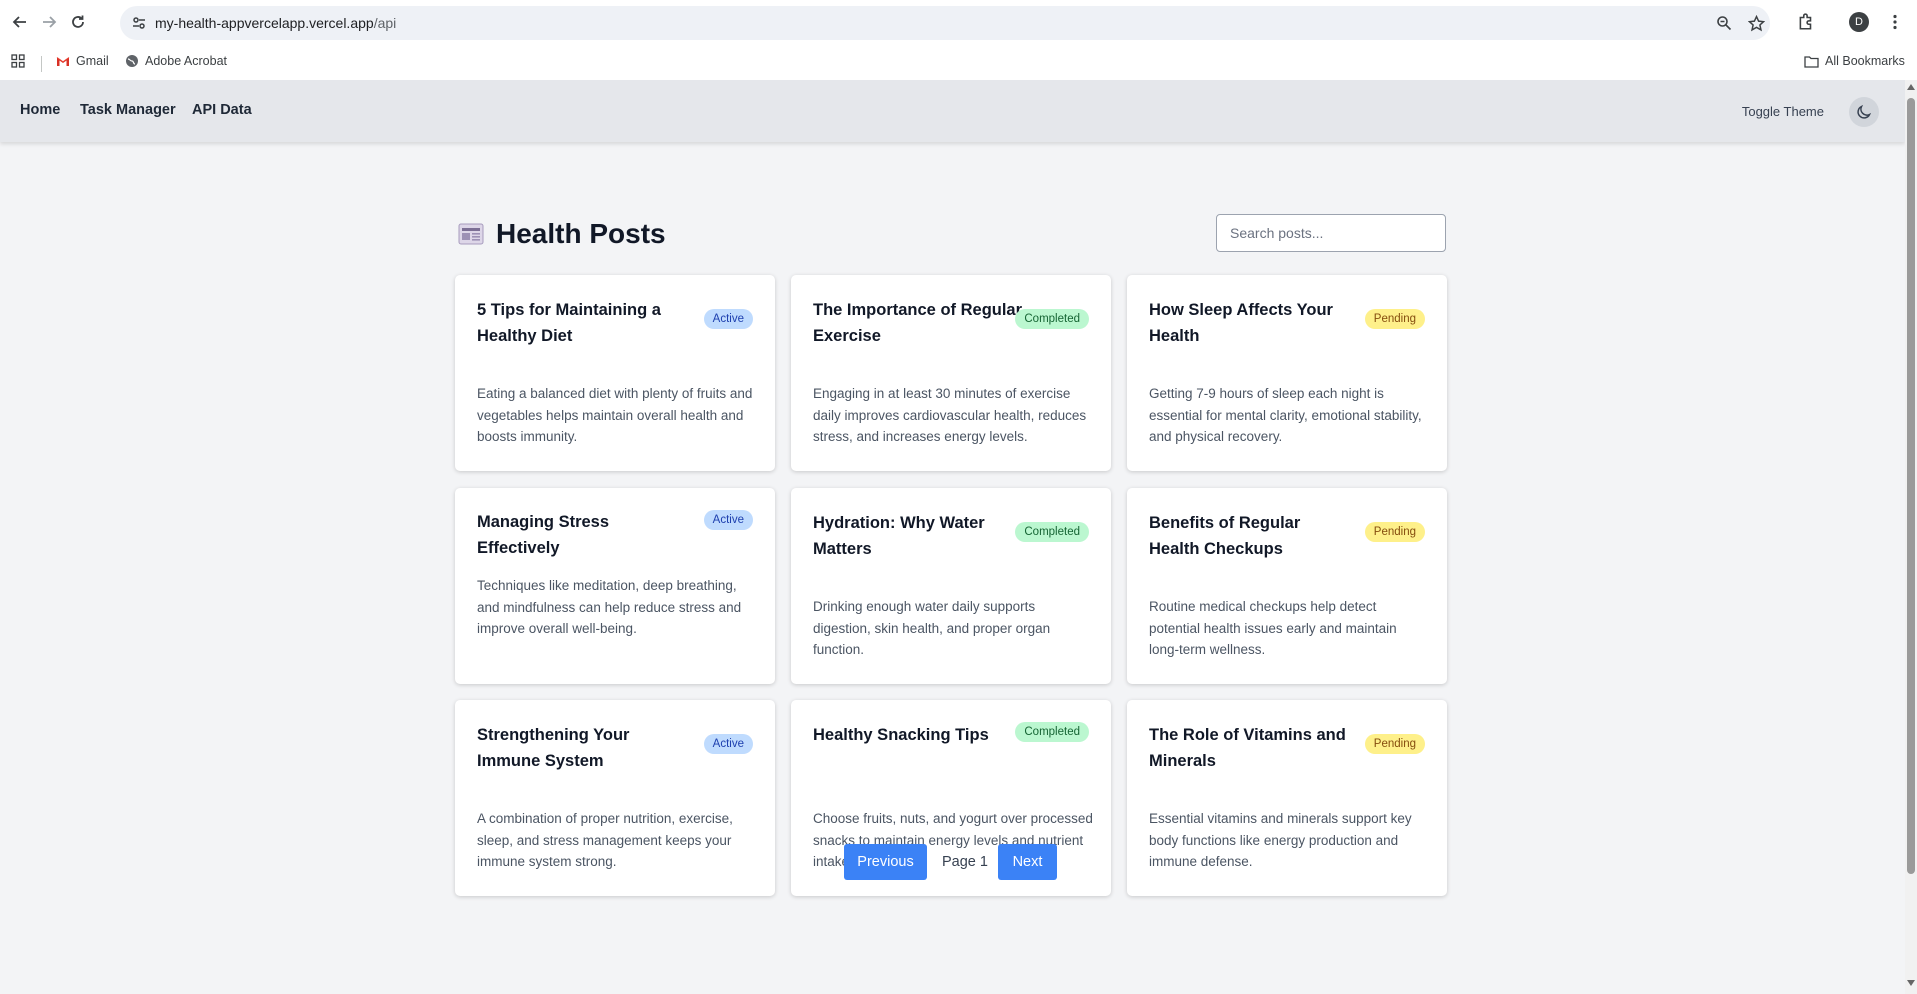  I want to click on app-navbar: Home Task Manager API Data Toggle Theme, so click(952, 111).